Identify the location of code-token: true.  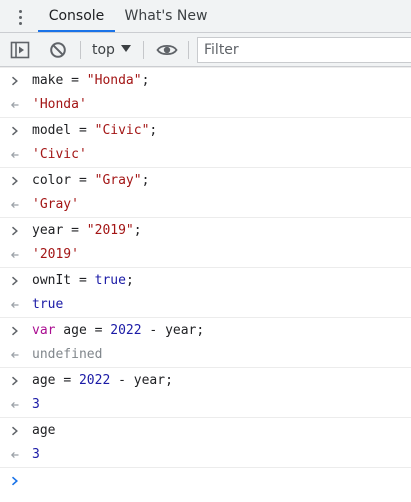
(110, 280).